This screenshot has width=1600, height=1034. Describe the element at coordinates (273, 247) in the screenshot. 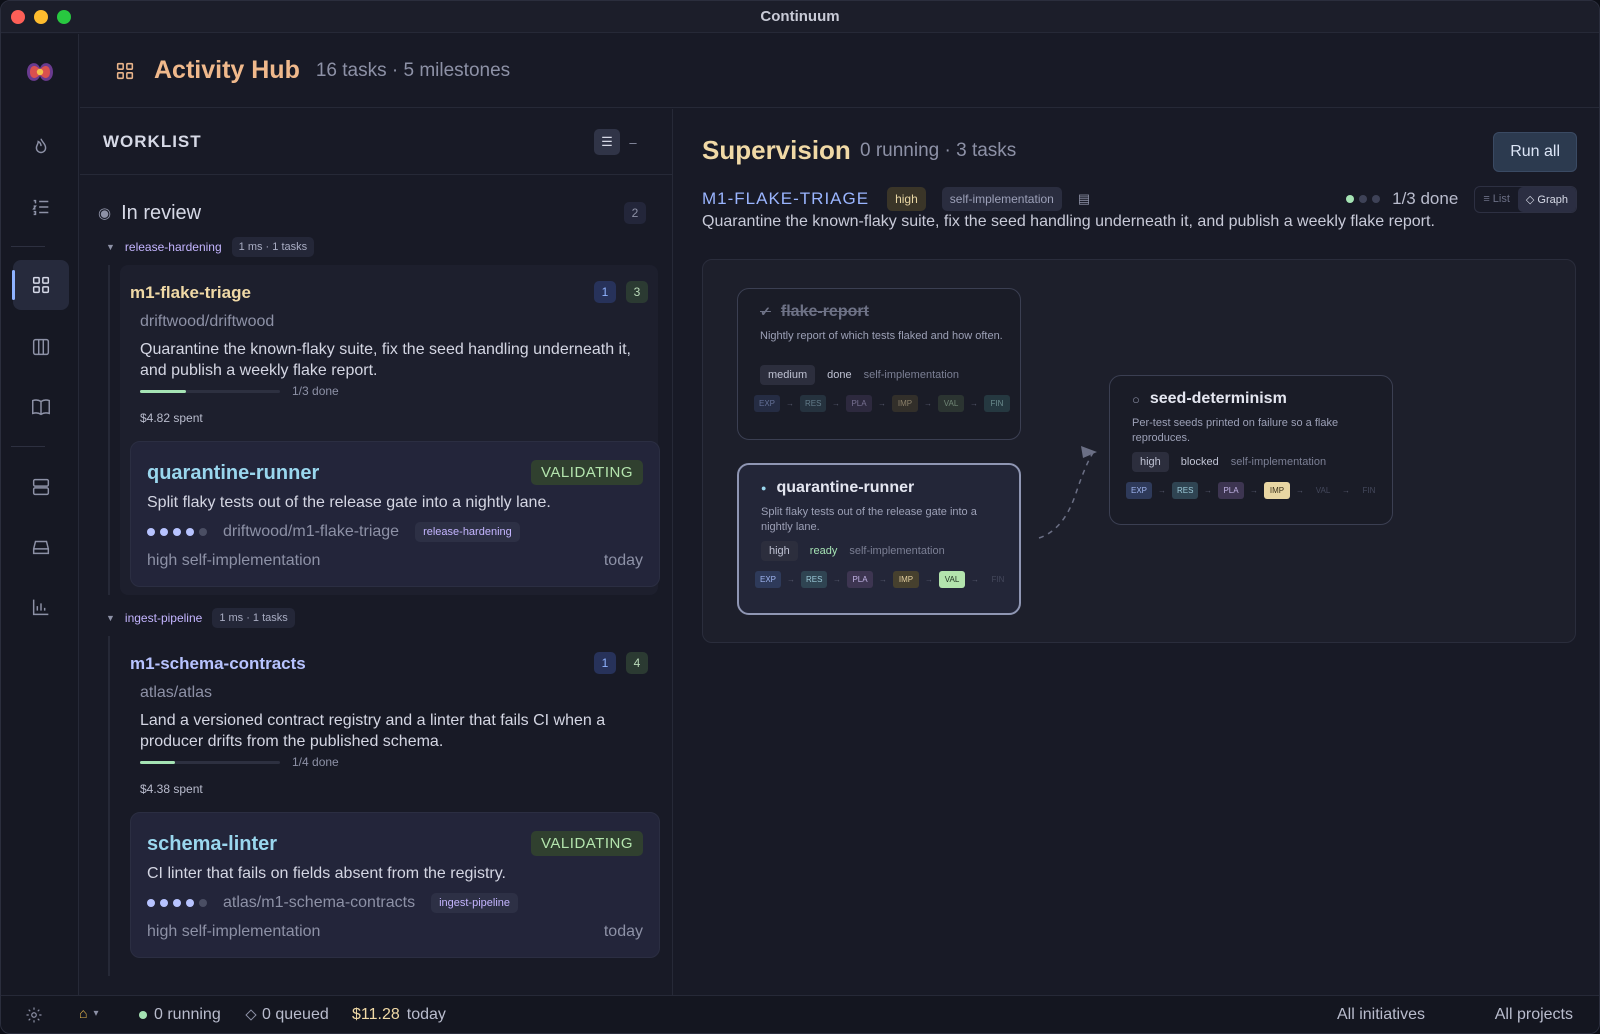

I see `group-summary-pill: 1 ms · 1 tasks` at that location.